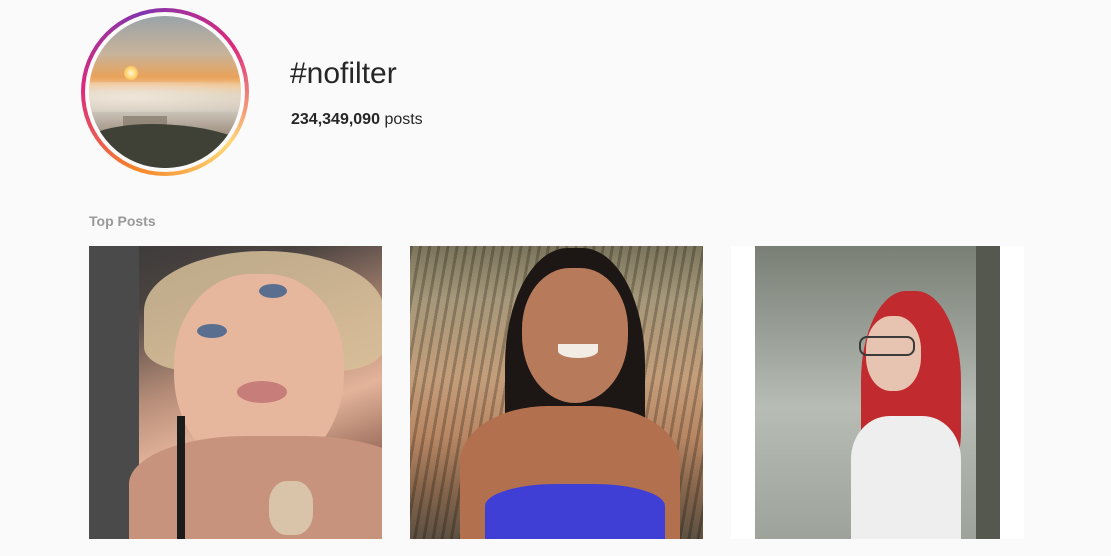 This screenshot has width=1111, height=556. I want to click on post-image-strap, so click(181, 477).